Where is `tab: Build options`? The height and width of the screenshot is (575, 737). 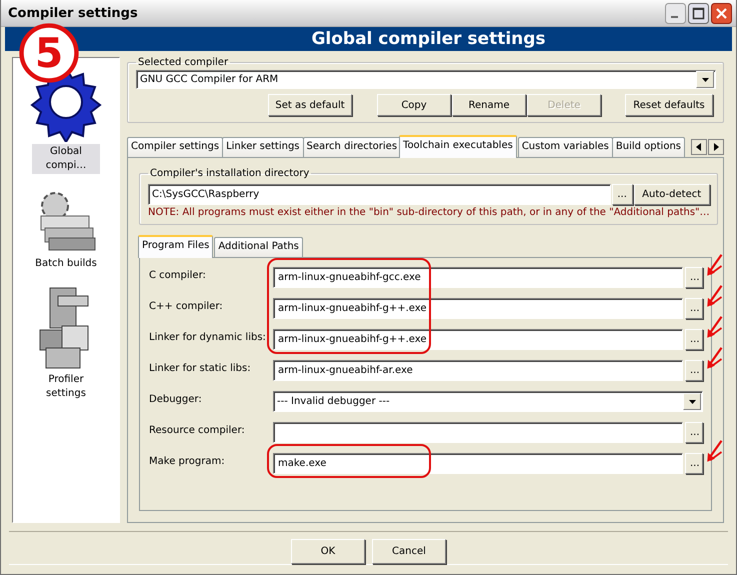
tab: Build options is located at coordinates (648, 147).